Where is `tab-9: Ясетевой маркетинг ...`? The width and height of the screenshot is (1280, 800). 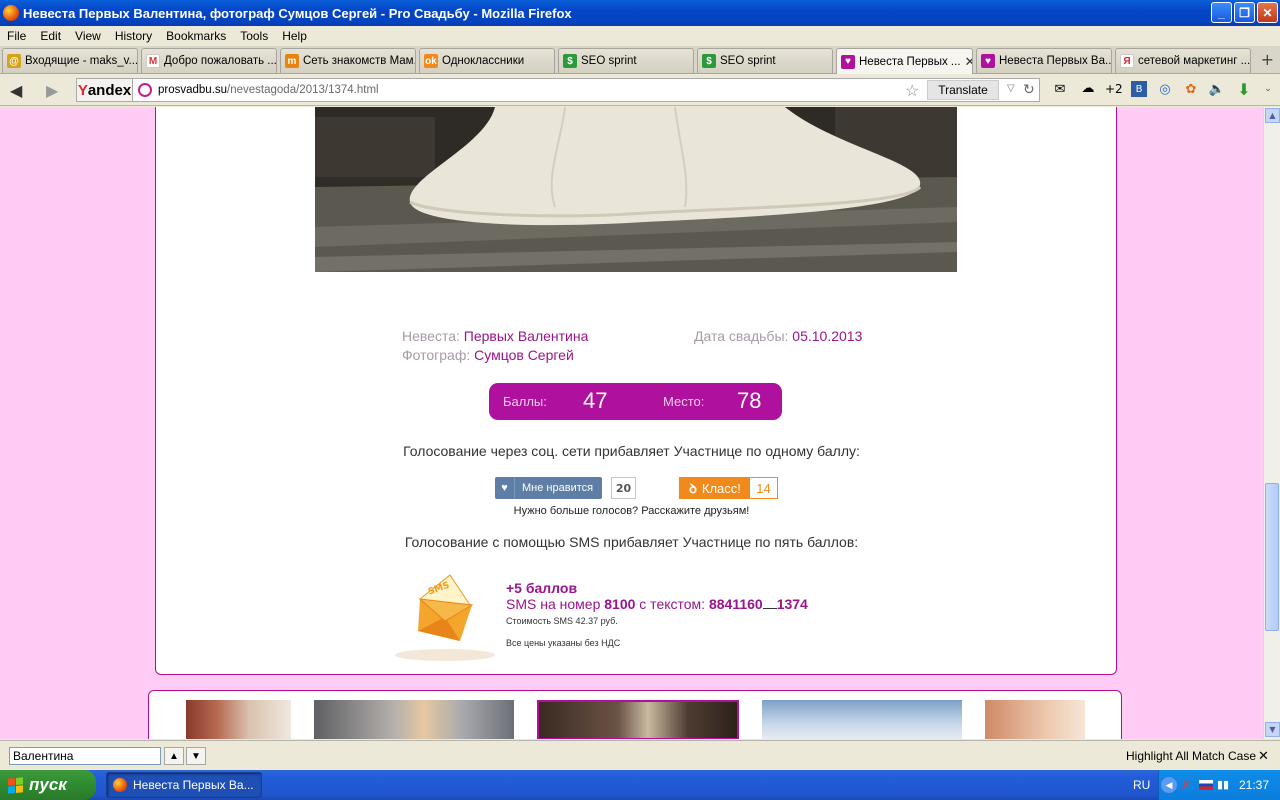 tab-9: Ясетевой маркетинг ... is located at coordinates (1183, 60).